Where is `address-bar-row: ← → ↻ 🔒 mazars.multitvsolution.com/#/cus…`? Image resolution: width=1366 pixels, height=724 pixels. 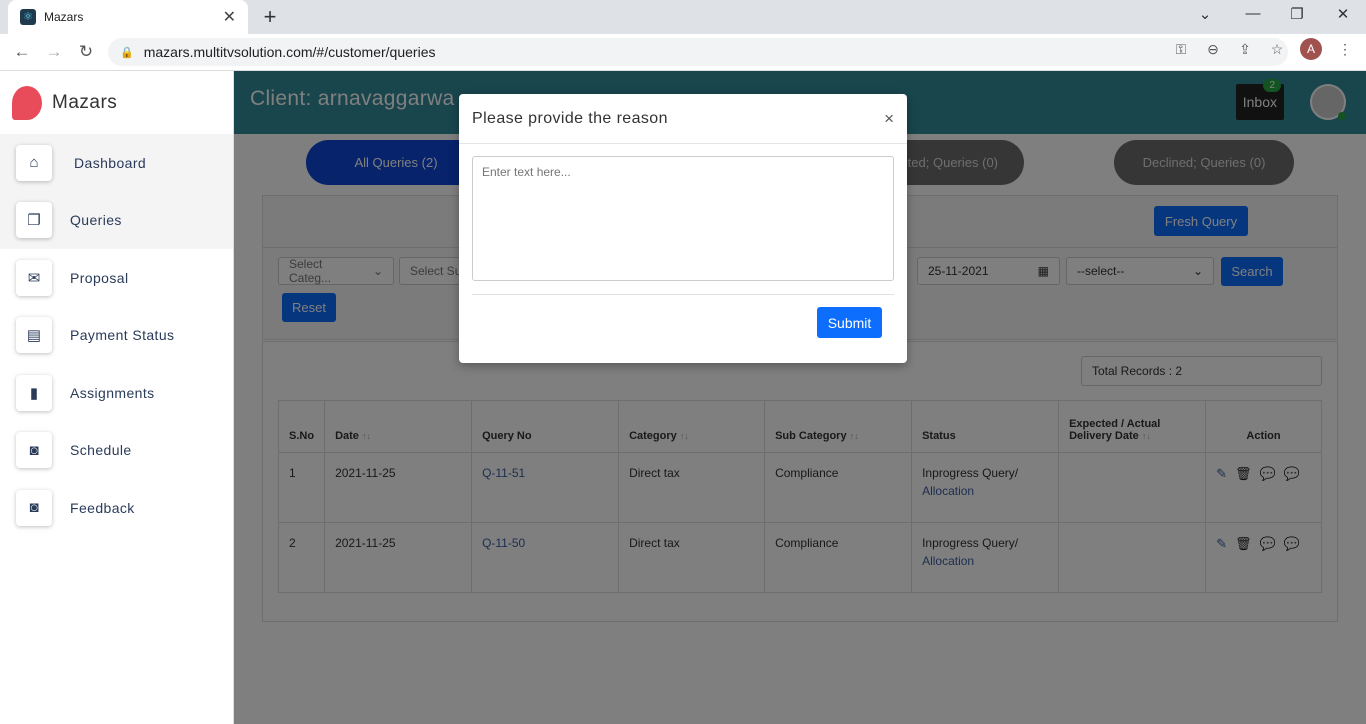
address-bar-row: ← → ↻ 🔒 mazars.multitvsolution.com/#/cus… is located at coordinates (683, 52).